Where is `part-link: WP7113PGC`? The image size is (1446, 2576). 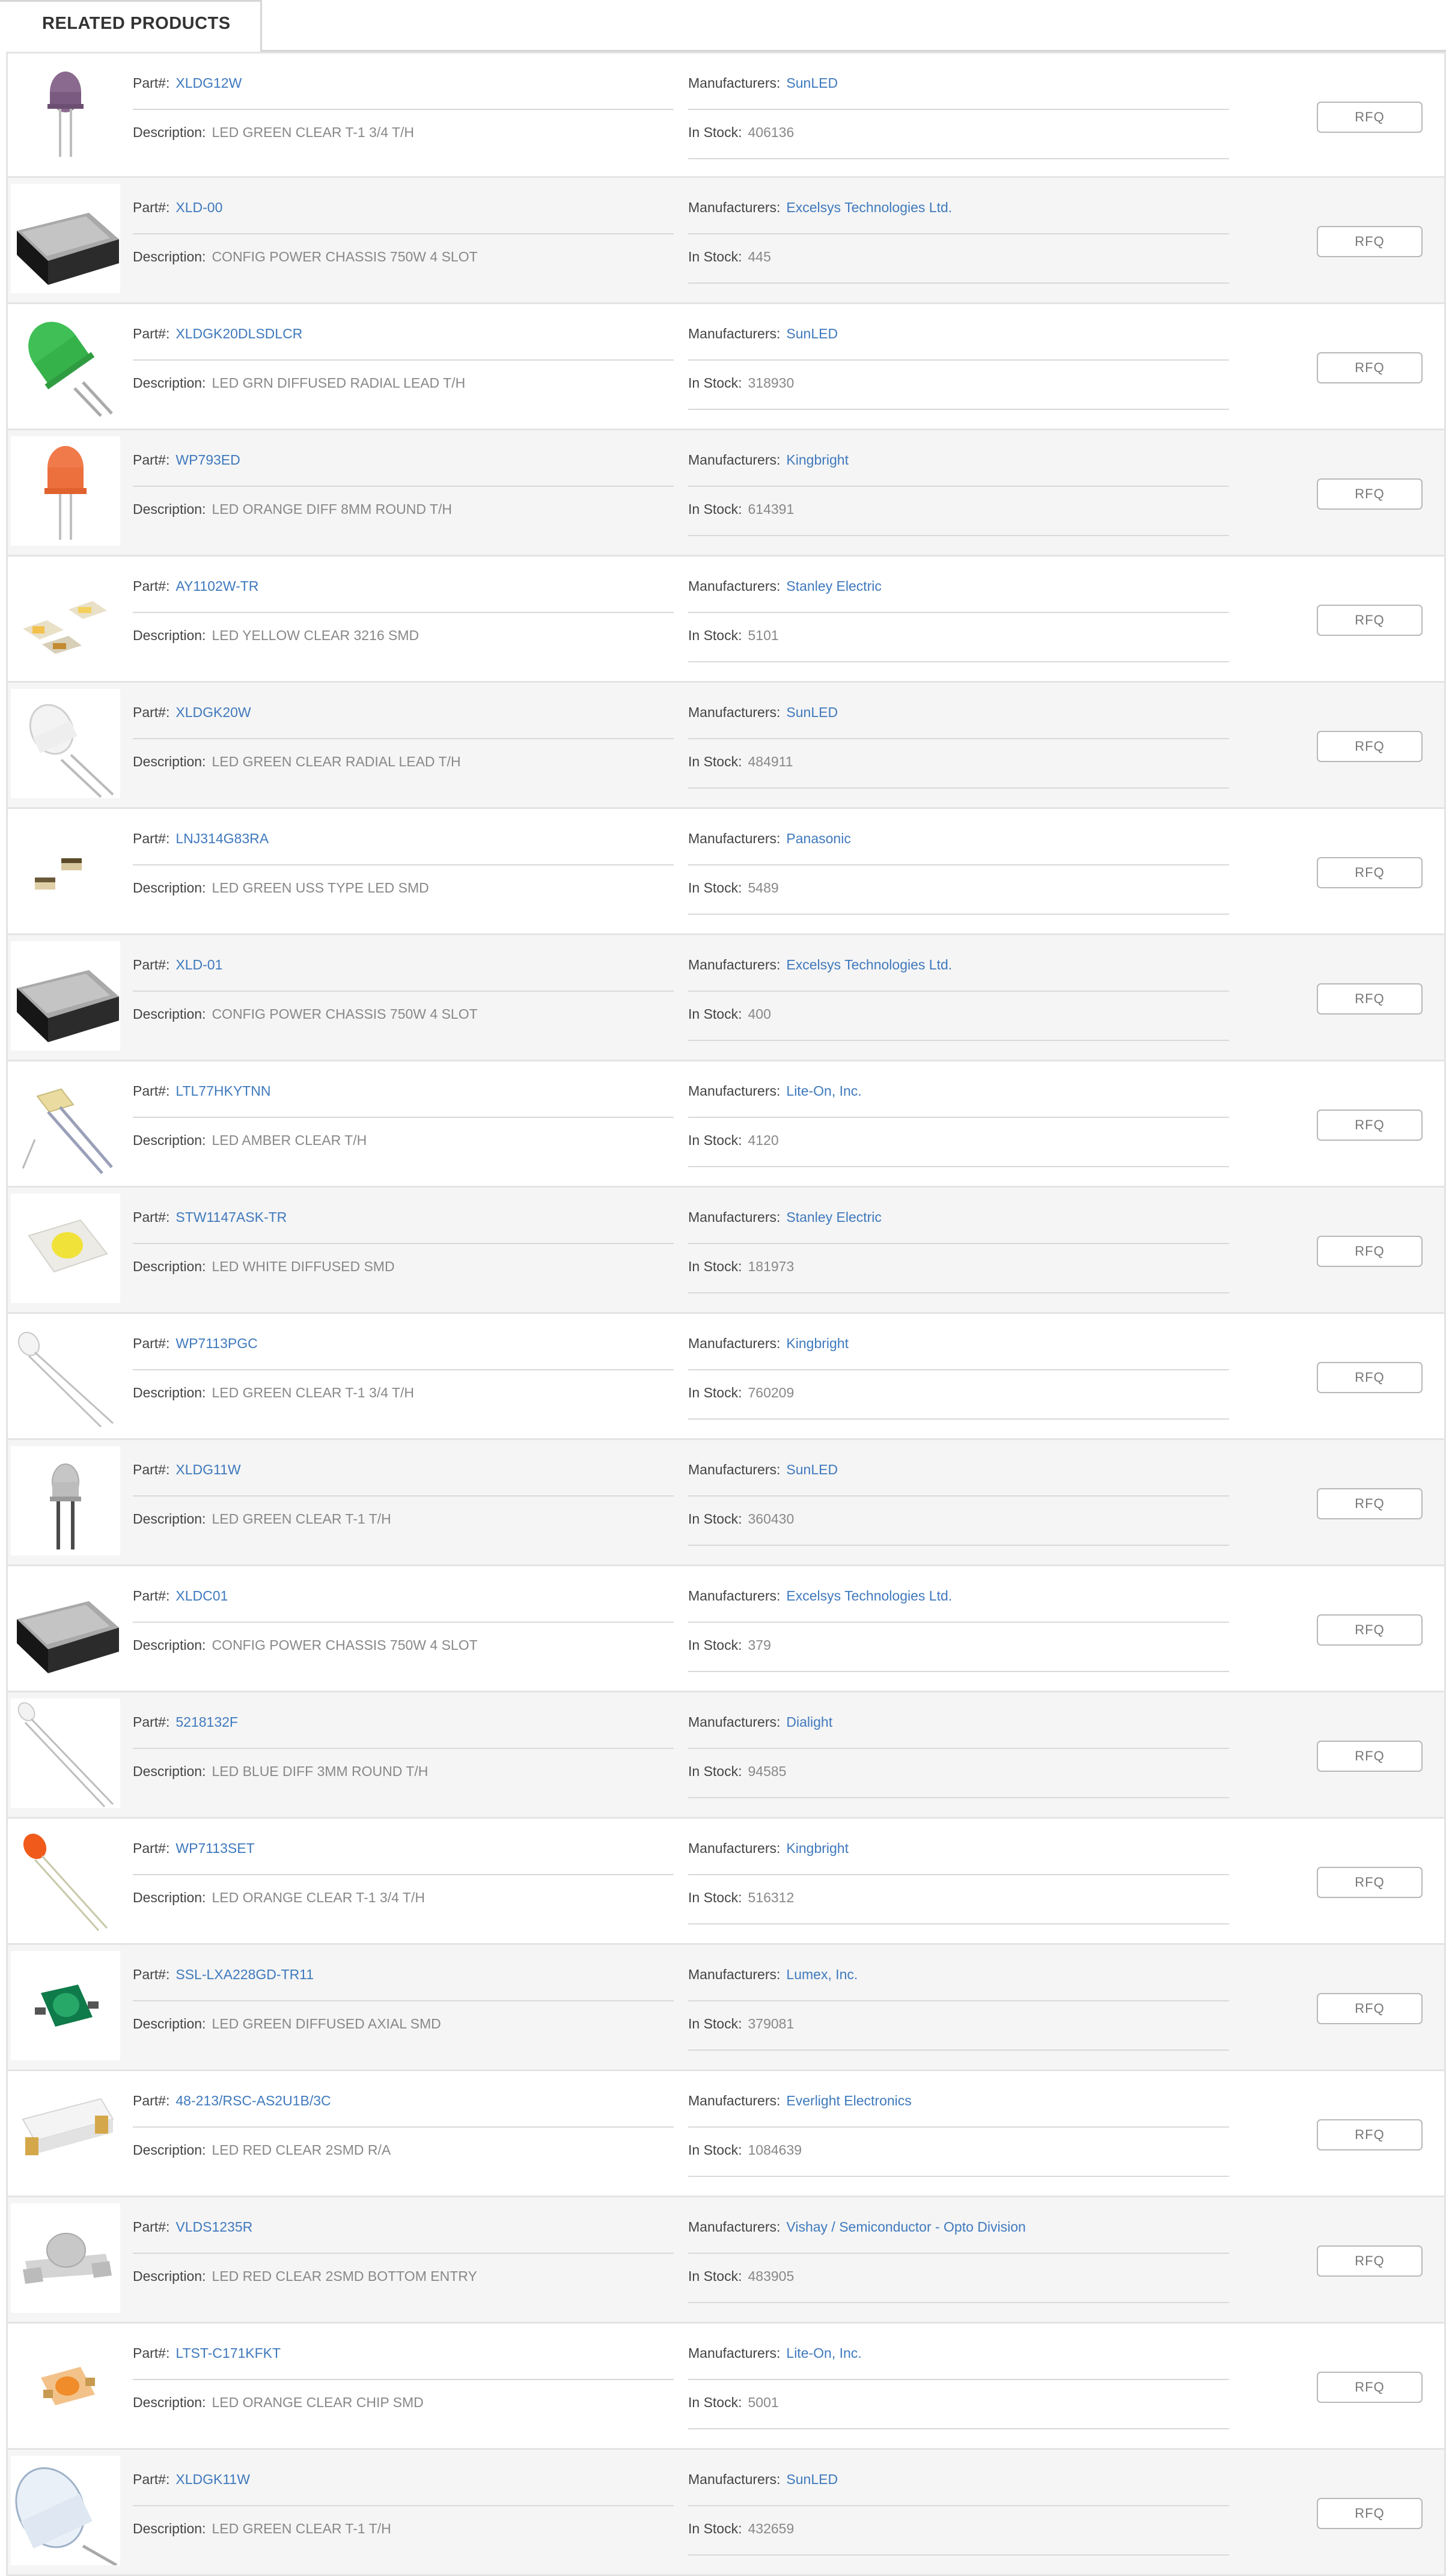 part-link: WP7113PGC is located at coordinates (216, 1343).